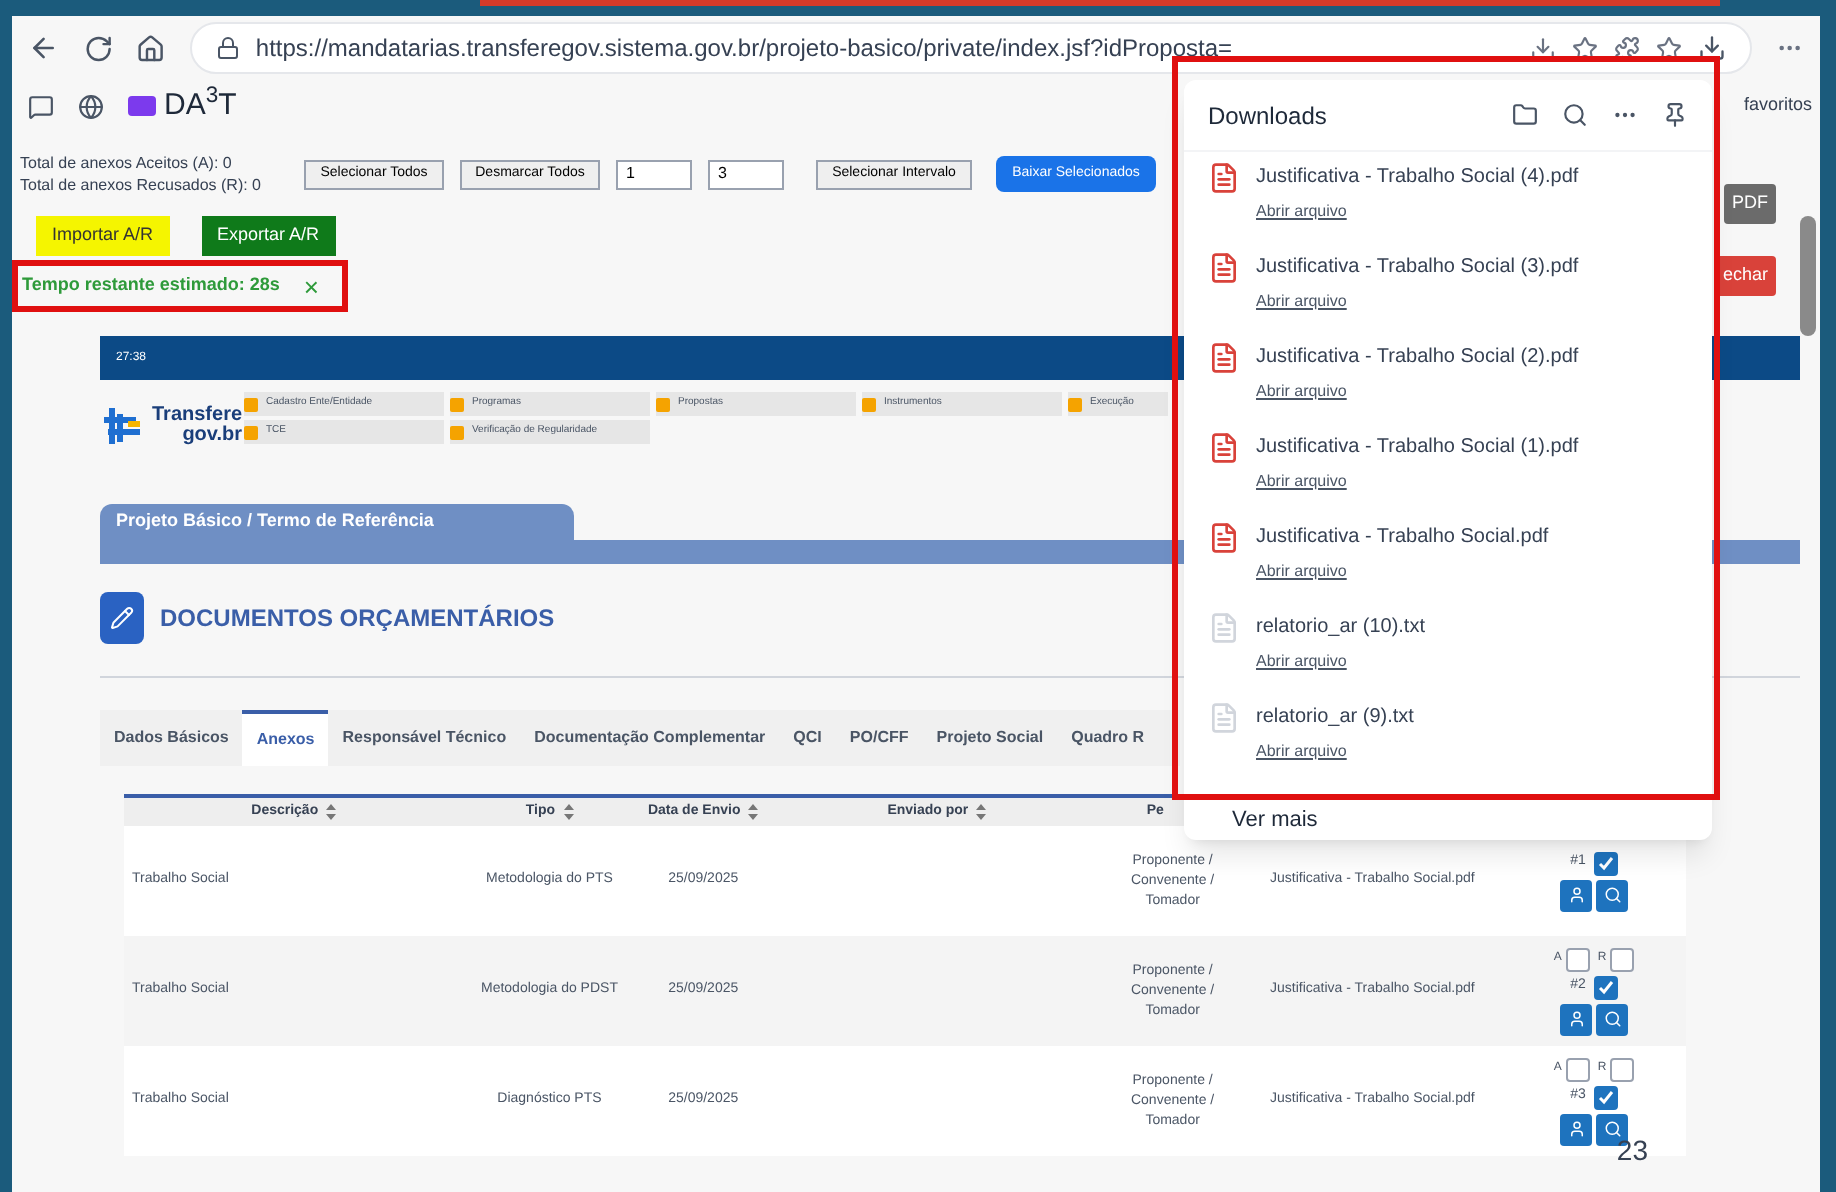  Describe the element at coordinates (182, 106) in the screenshot. I see `bookmark-link: DA$^{3}$T` at that location.